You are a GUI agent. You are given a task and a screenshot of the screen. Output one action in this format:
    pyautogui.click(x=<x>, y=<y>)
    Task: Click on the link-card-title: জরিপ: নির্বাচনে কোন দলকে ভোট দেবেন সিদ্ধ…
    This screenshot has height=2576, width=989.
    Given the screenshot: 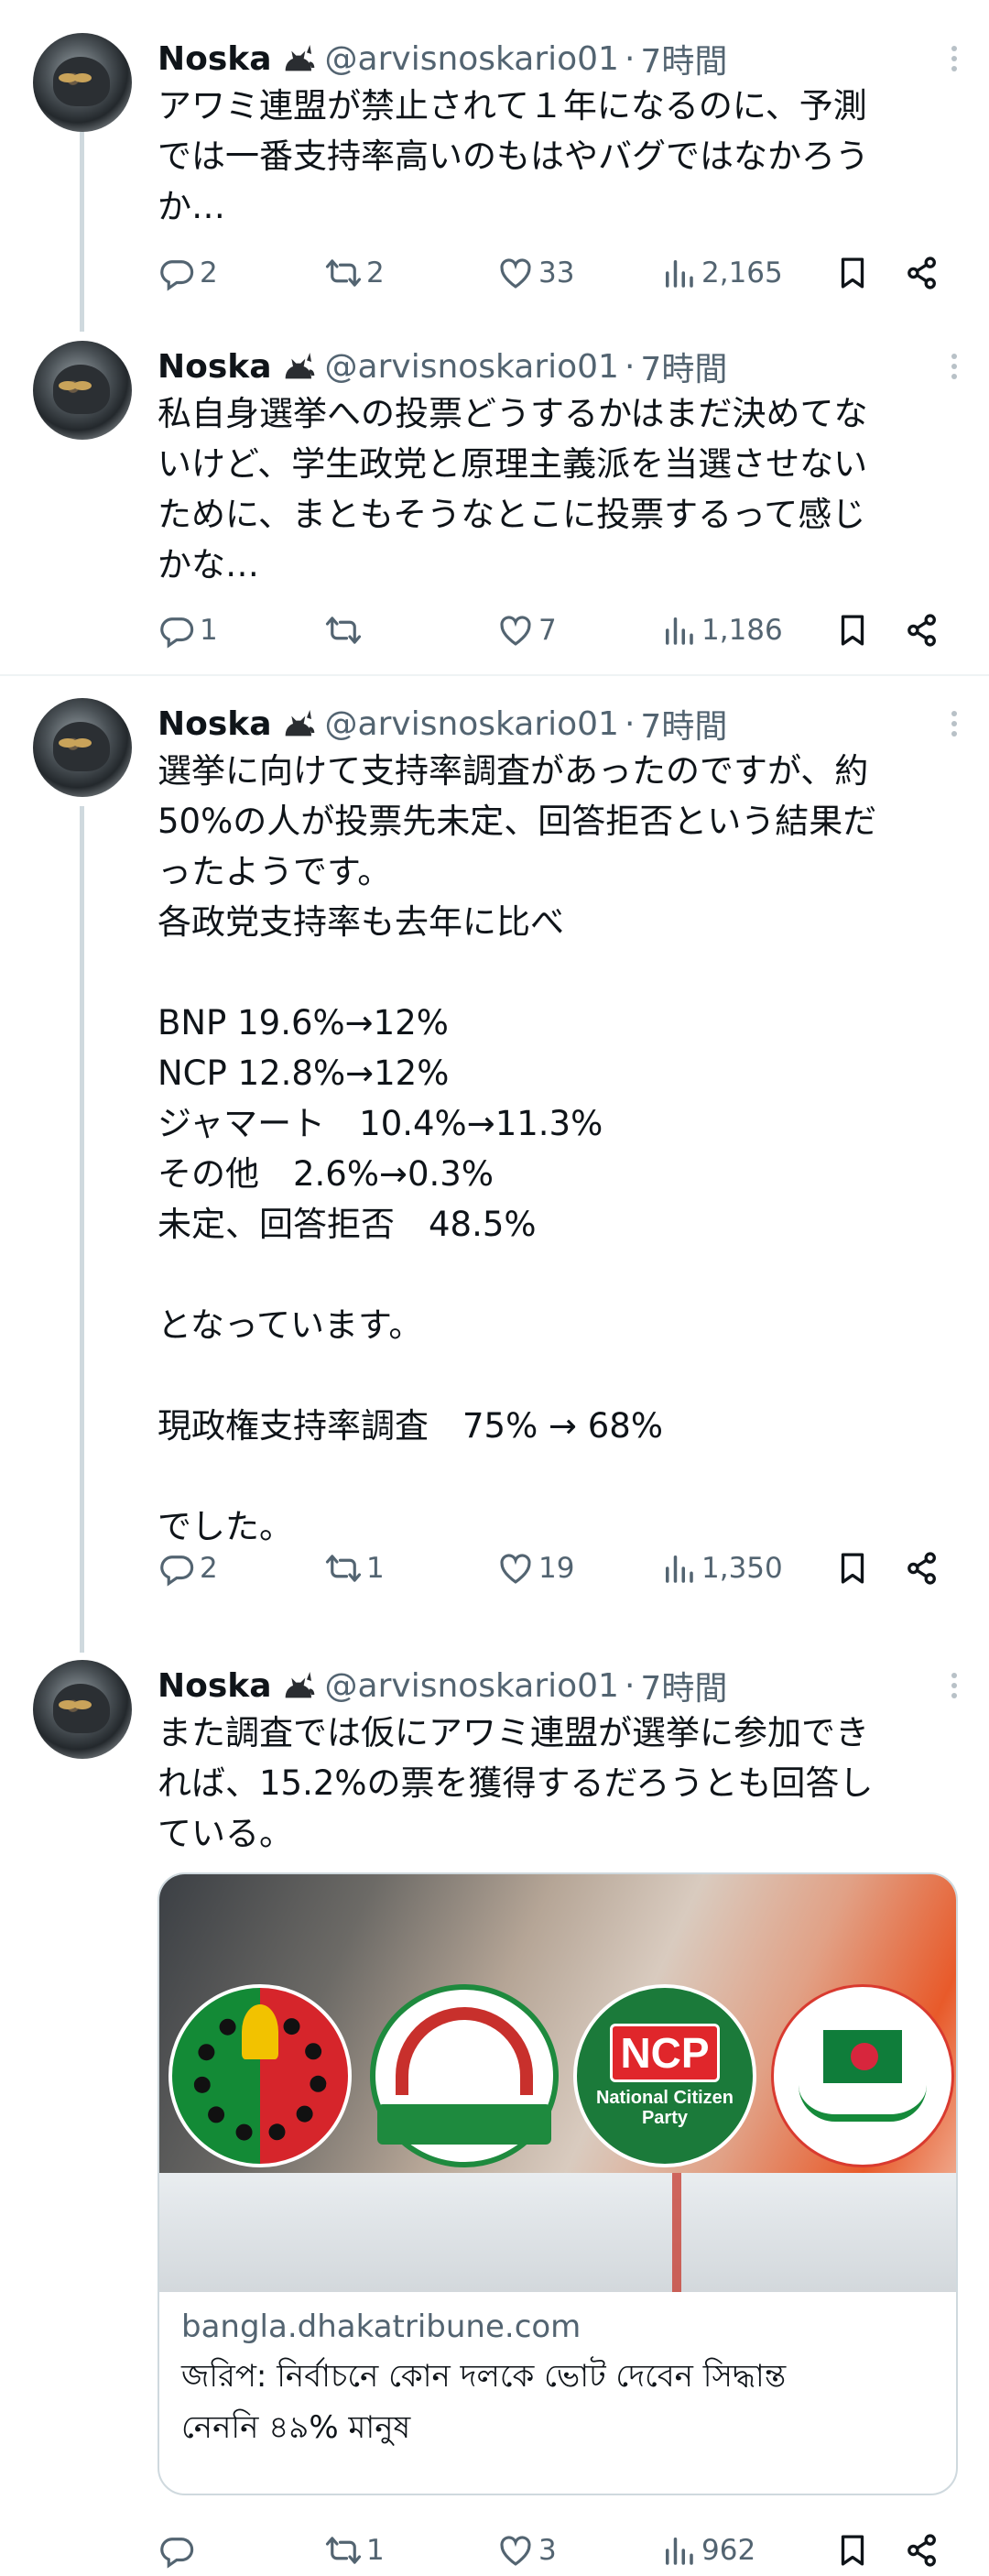 What is the action you would take?
    pyautogui.click(x=484, y=2402)
    